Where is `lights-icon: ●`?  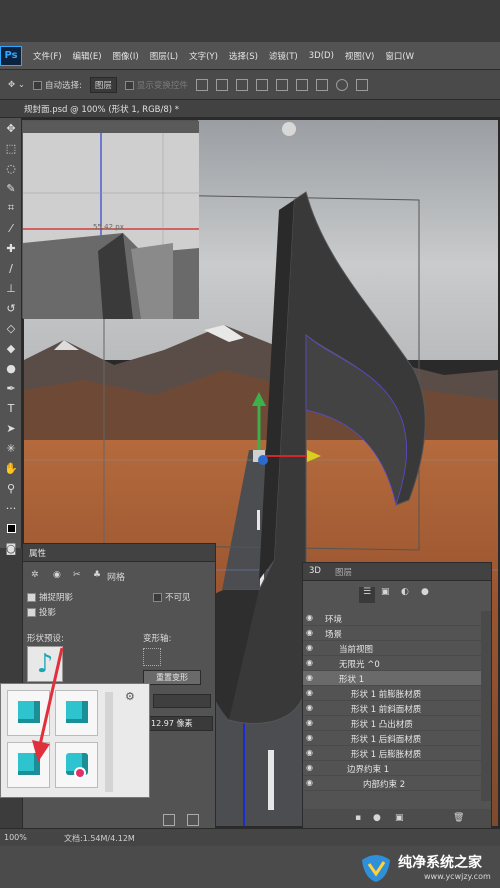
lights-icon: ● is located at coordinates (425, 592).